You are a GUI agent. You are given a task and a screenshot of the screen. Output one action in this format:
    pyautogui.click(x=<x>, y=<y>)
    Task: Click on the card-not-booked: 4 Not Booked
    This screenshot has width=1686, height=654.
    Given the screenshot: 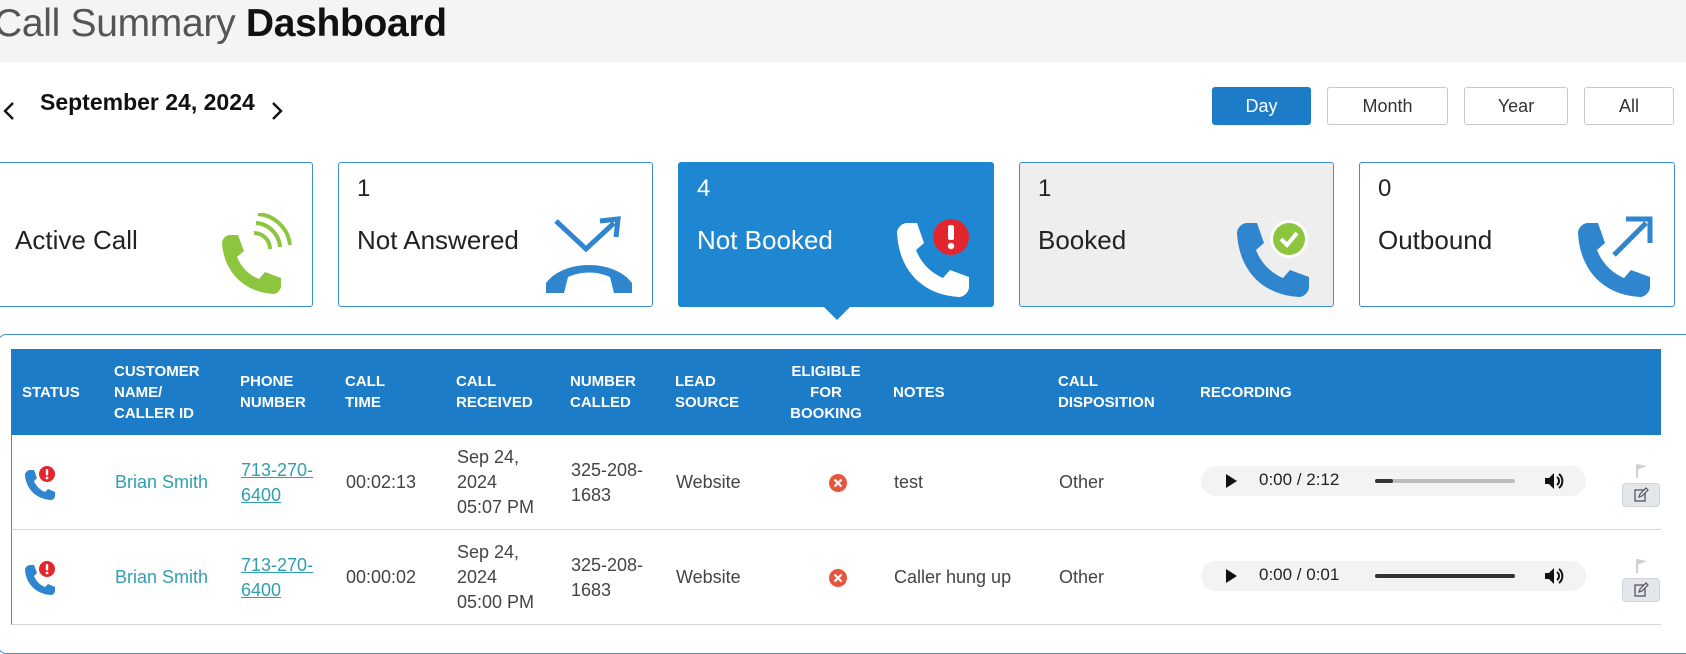 What is the action you would take?
    pyautogui.click(x=836, y=234)
    